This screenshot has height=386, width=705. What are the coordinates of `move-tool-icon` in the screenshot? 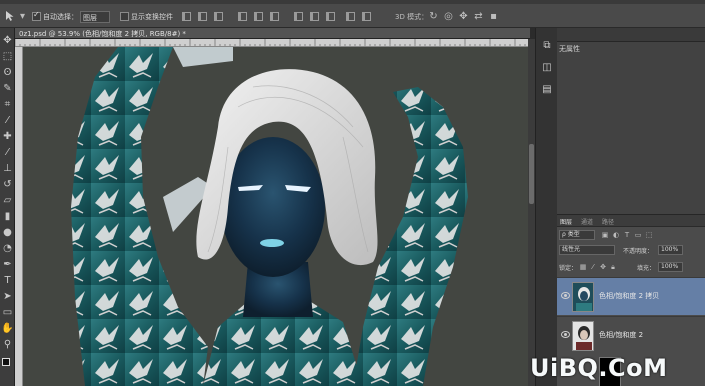 It's located at (10, 16).